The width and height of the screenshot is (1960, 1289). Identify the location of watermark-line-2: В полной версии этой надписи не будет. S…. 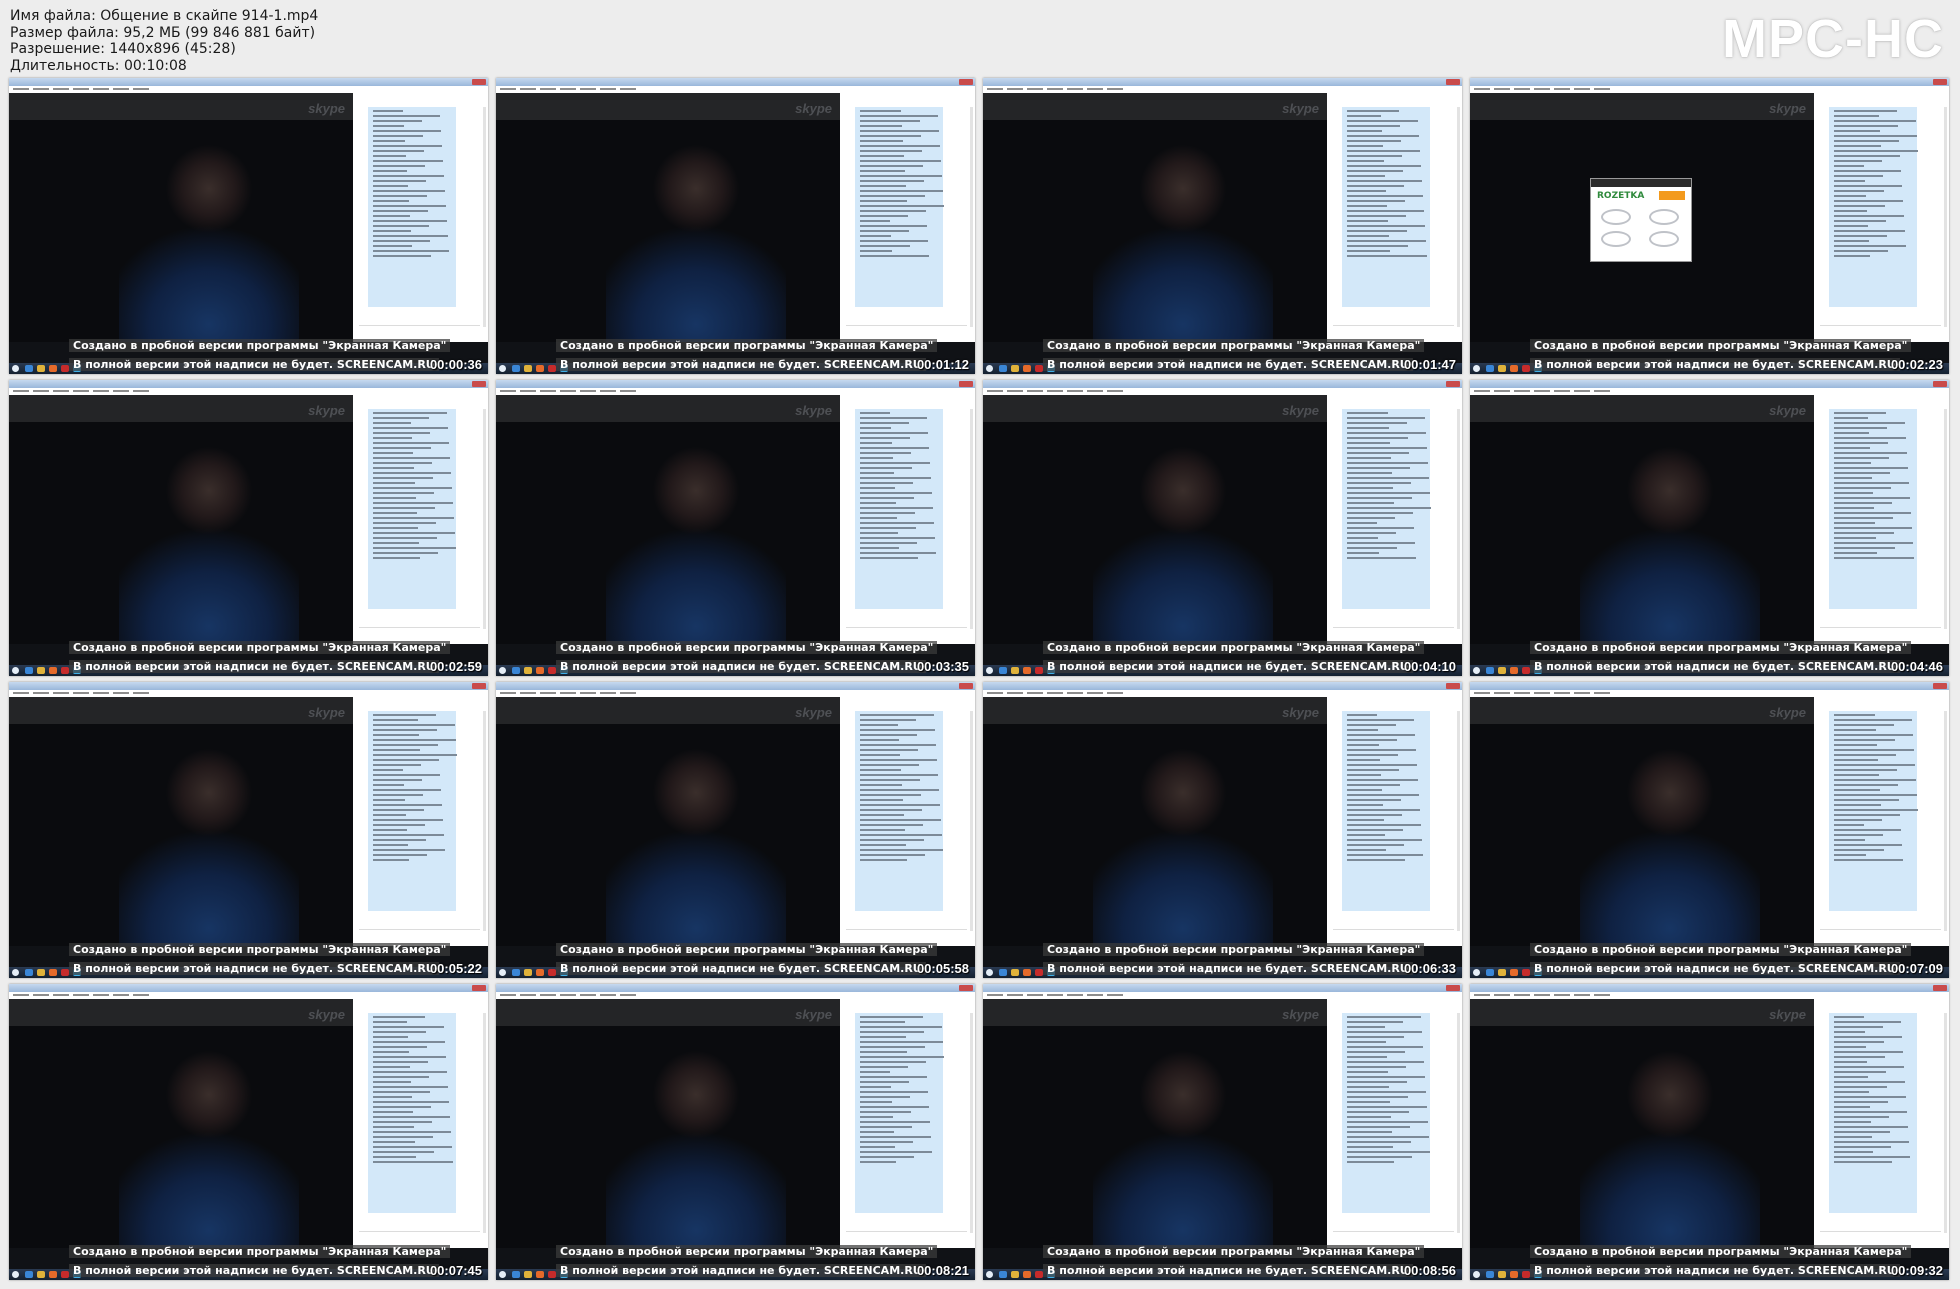
(1715, 1270).